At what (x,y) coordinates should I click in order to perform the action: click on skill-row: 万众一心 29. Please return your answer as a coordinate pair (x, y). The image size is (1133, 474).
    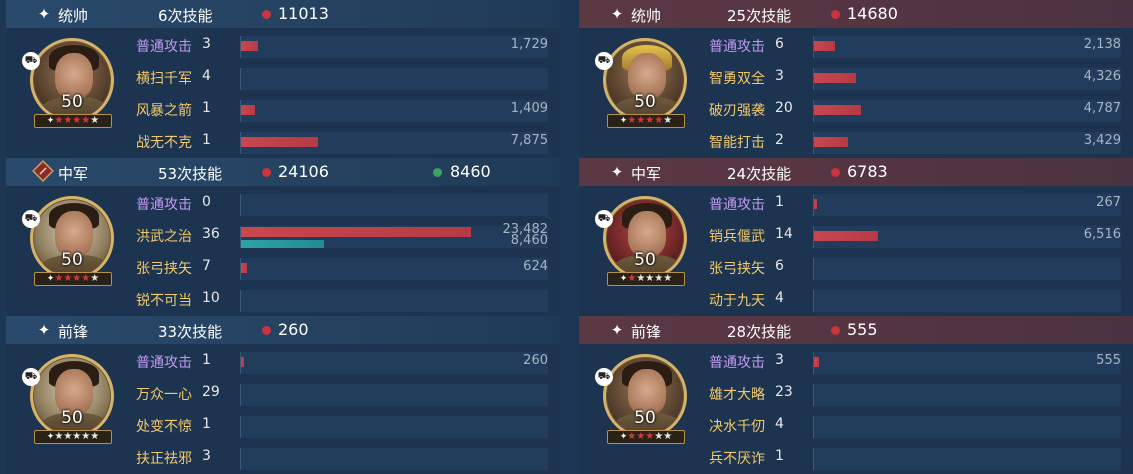
    Looking at the image, I should click on (348, 395).